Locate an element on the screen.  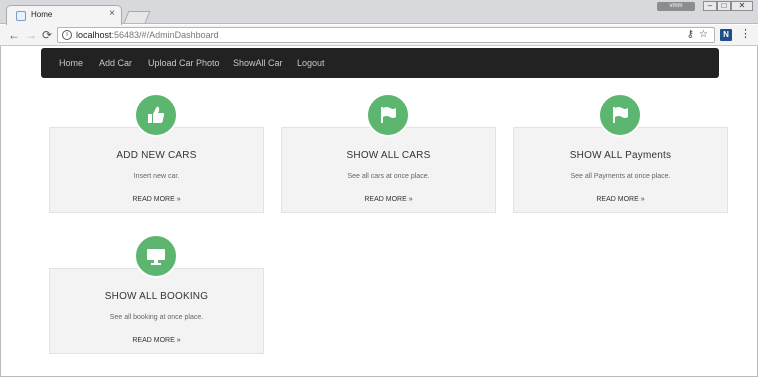
url-path: :56483/#/AdminDashboard is located at coordinates (165, 35).